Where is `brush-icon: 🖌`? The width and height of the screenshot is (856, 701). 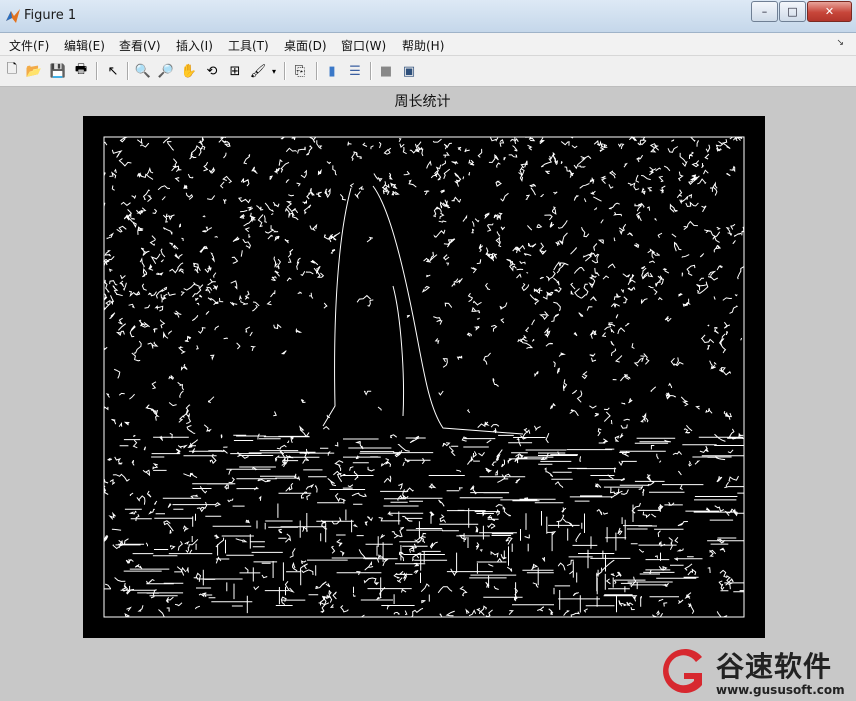
brush-icon: 🖌 is located at coordinates (258, 71).